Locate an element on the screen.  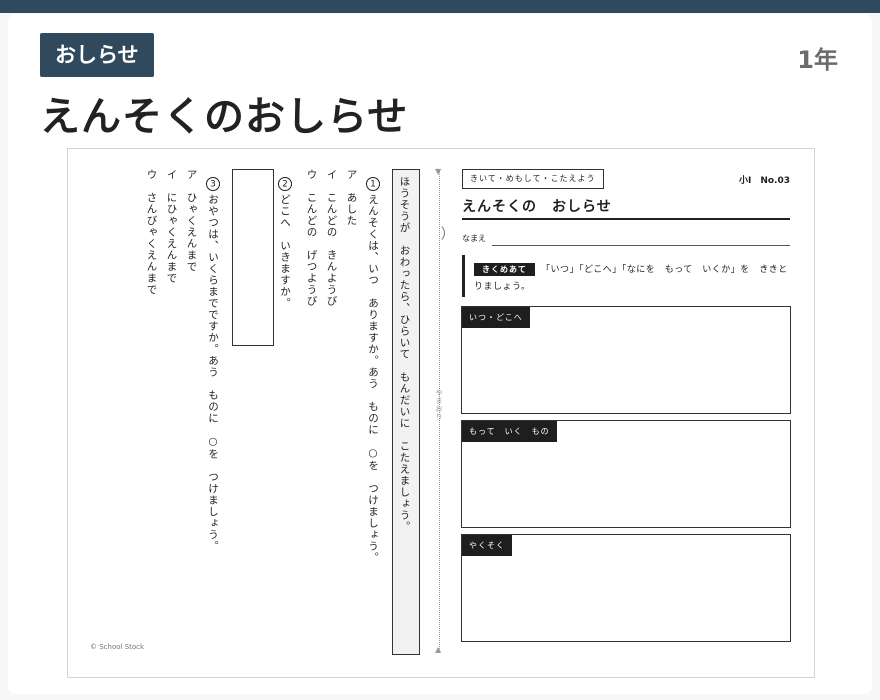
question-2-text: どこへ いきますか。 is located at coordinates (285, 251).